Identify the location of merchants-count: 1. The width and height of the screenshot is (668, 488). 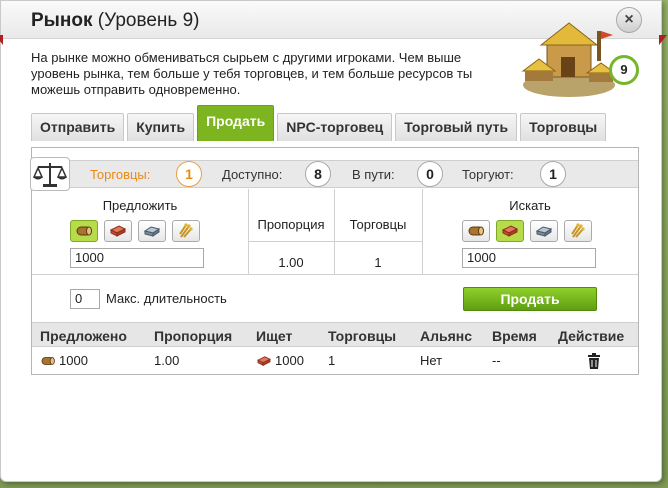
(189, 174).